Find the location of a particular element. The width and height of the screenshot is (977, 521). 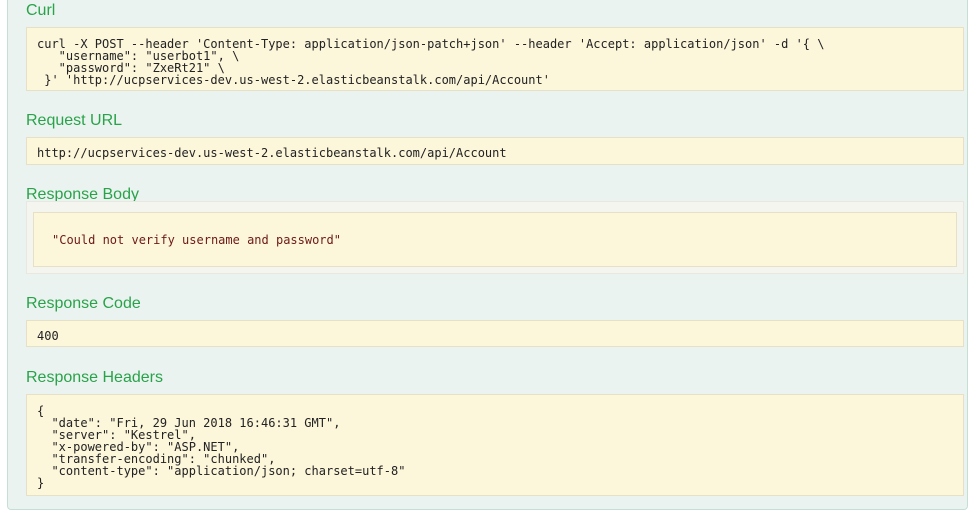

response-code-heading: Response Code is located at coordinates (83, 303).